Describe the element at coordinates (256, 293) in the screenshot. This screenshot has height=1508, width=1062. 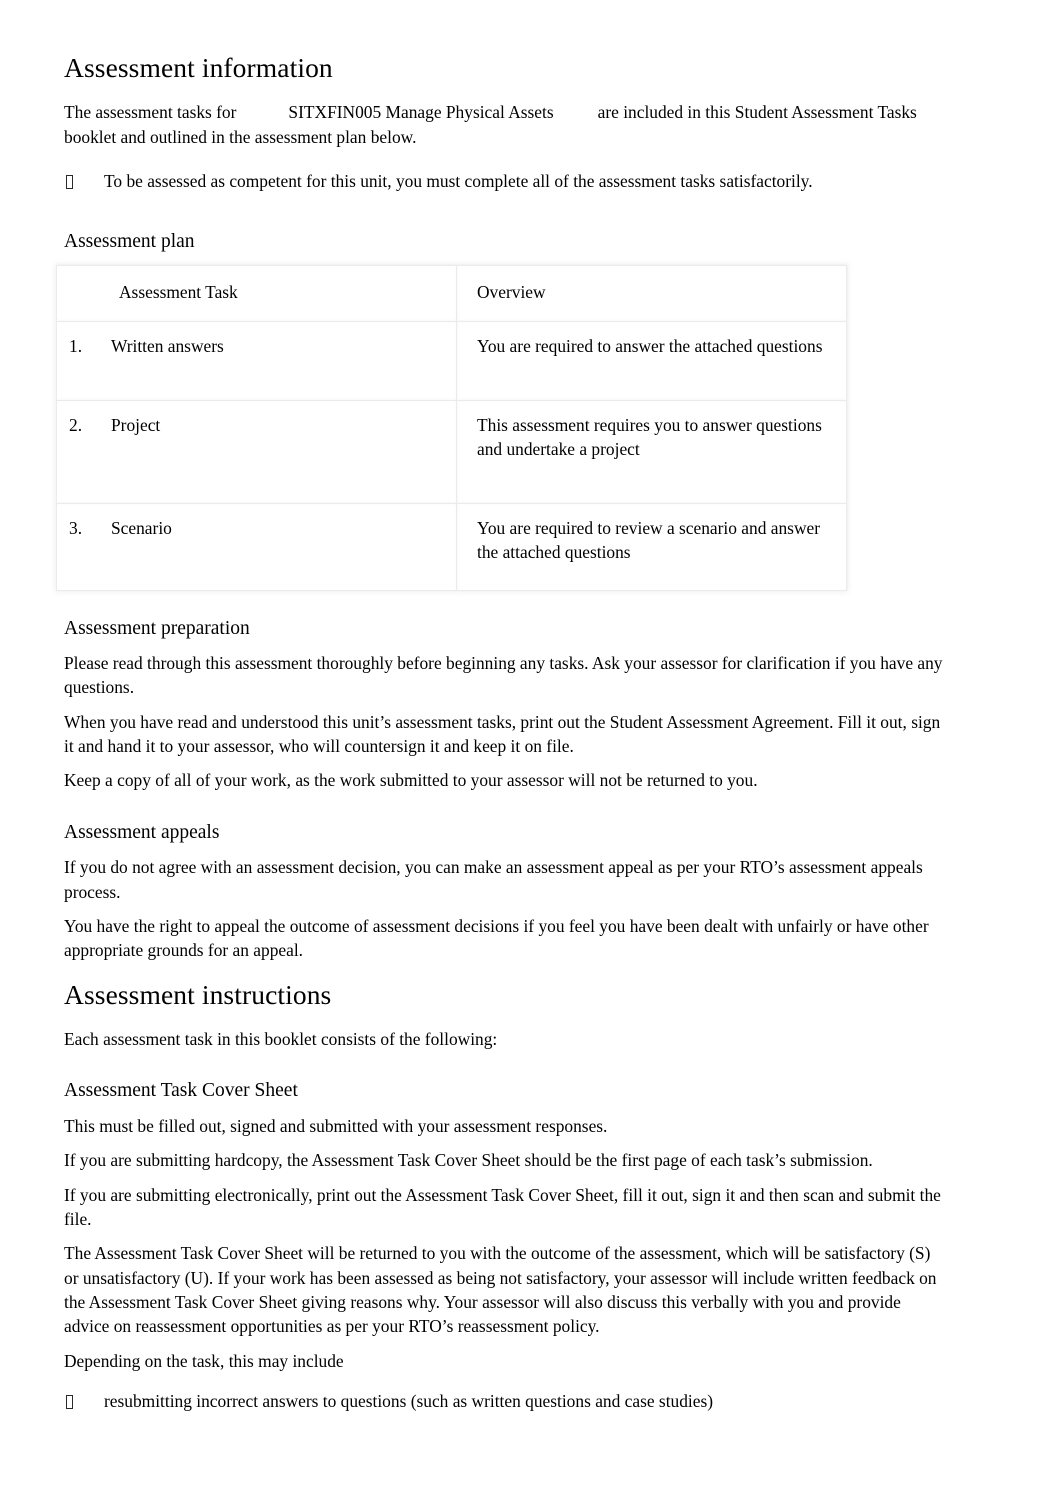
I see `column-header-assessment-task: Assessment Task` at that location.